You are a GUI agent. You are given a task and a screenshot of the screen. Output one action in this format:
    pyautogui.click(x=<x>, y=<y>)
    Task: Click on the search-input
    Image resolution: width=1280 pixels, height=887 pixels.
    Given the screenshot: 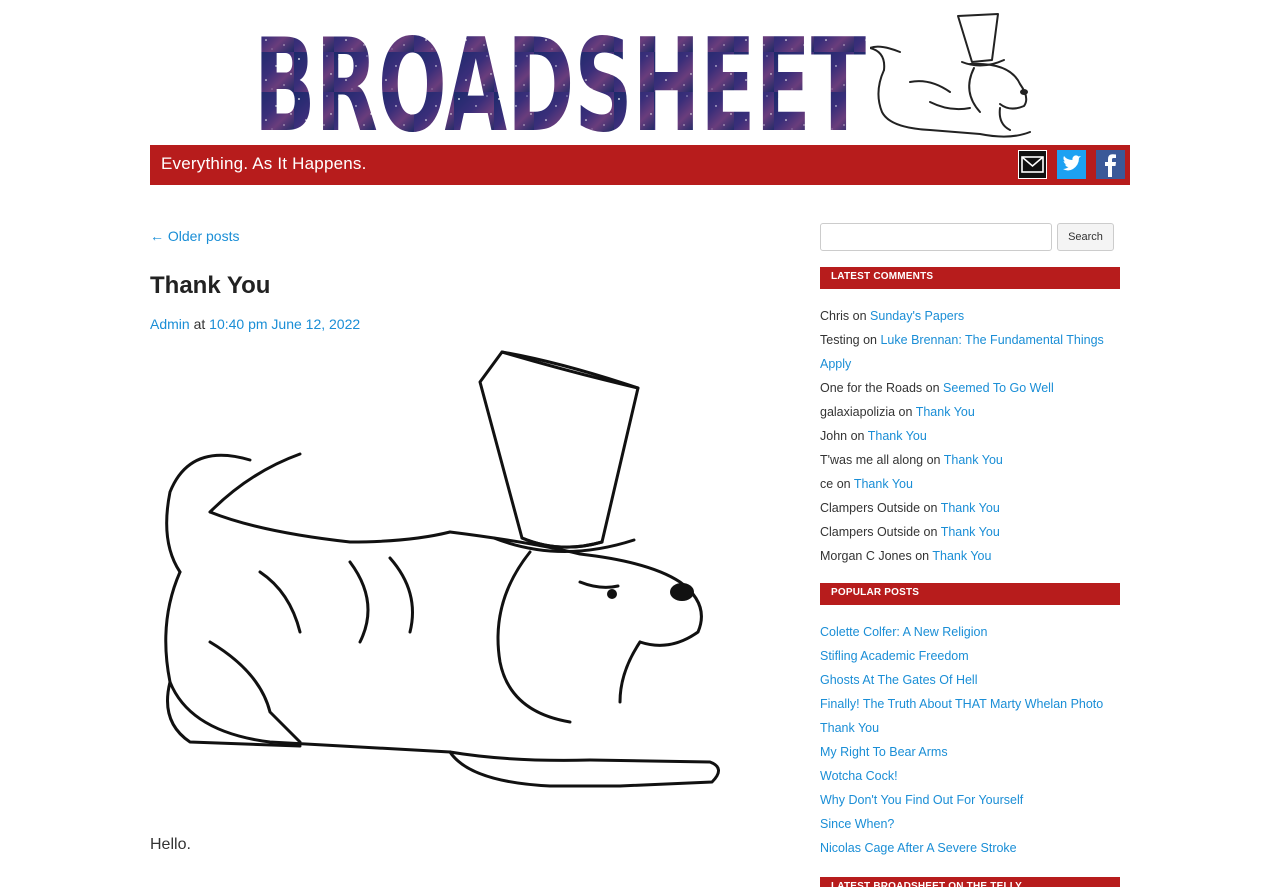 What is the action you would take?
    pyautogui.click(x=936, y=237)
    